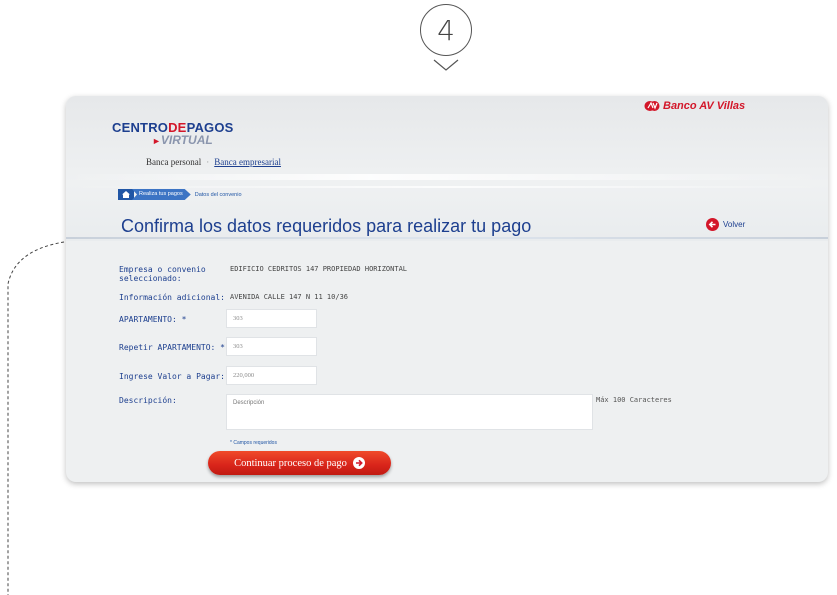  What do you see at coordinates (172, 376) in the screenshot?
I see `amount-label: Ingrese Valor a Pagar:` at bounding box center [172, 376].